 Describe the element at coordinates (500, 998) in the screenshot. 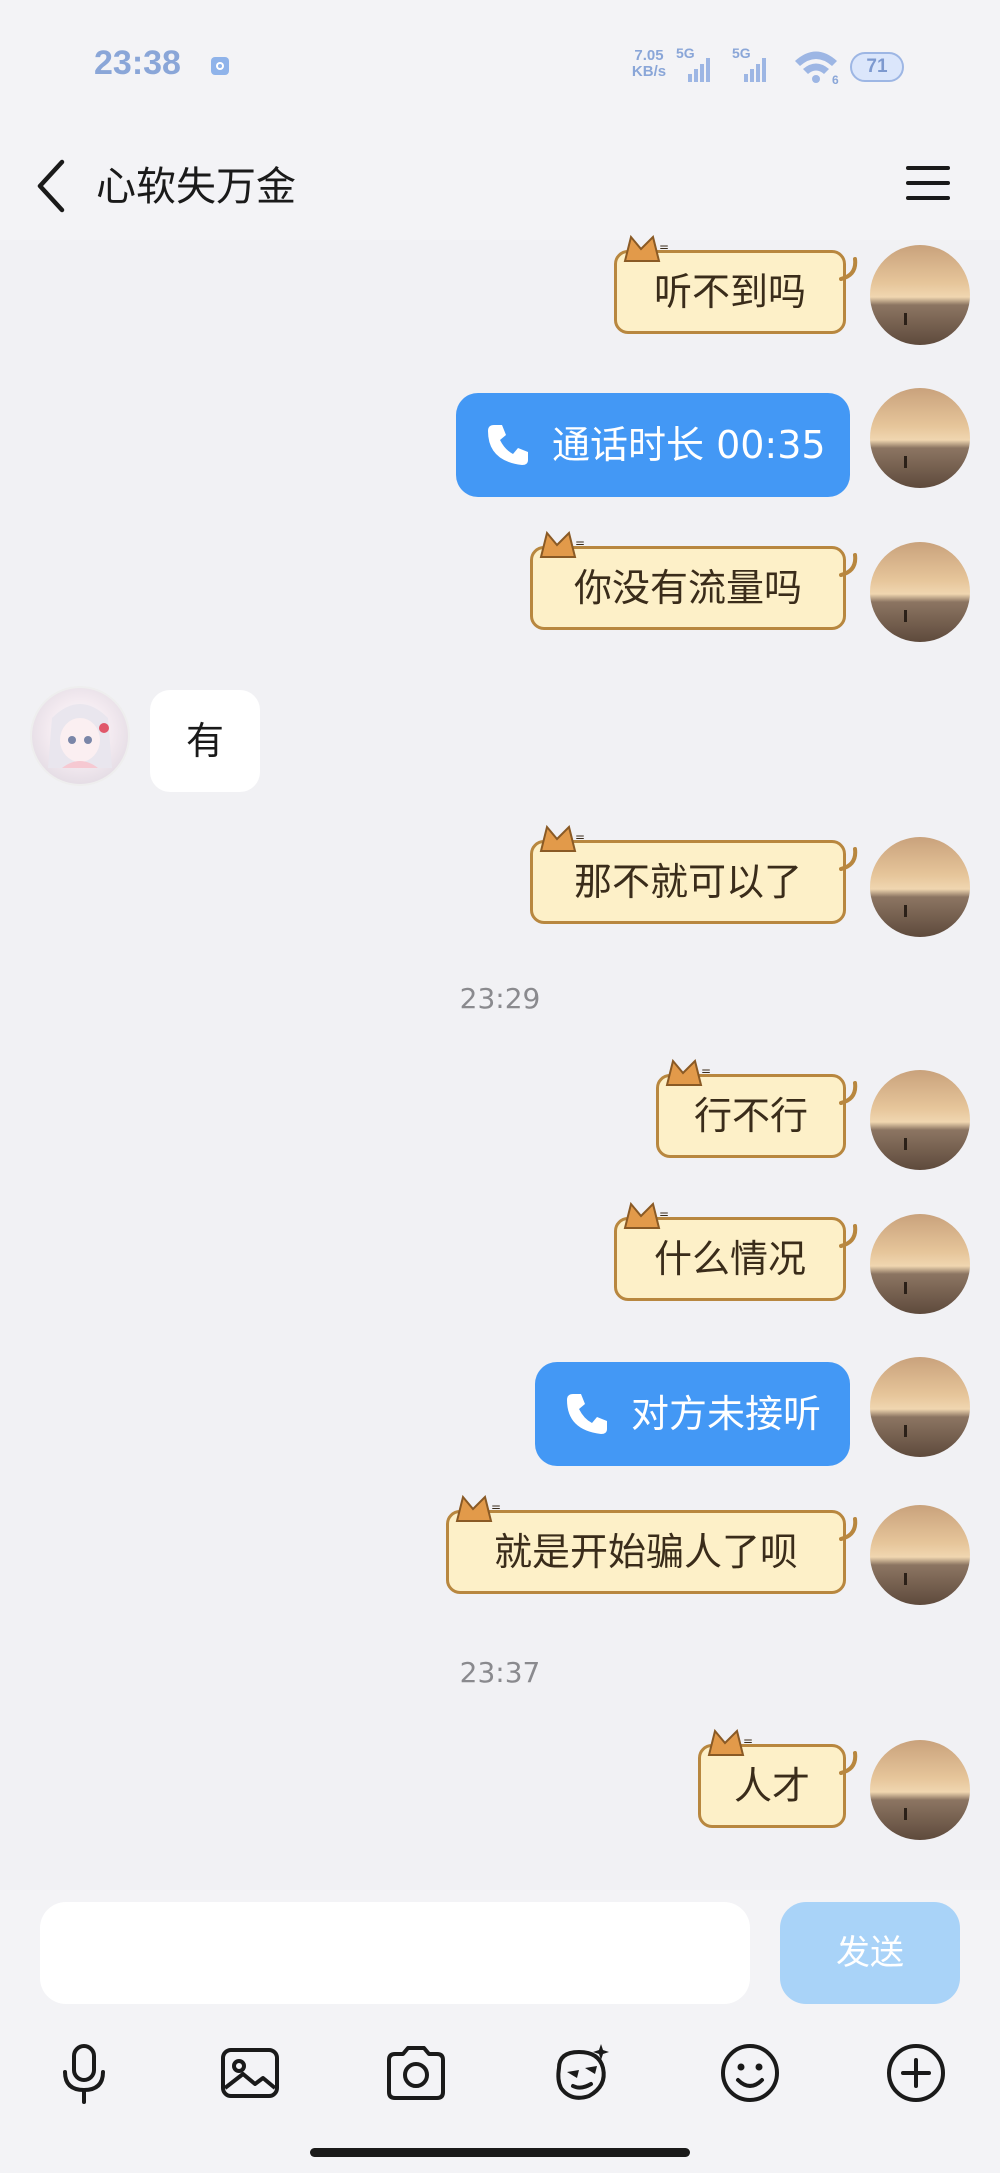

I see `timestamp: 23:29` at that location.